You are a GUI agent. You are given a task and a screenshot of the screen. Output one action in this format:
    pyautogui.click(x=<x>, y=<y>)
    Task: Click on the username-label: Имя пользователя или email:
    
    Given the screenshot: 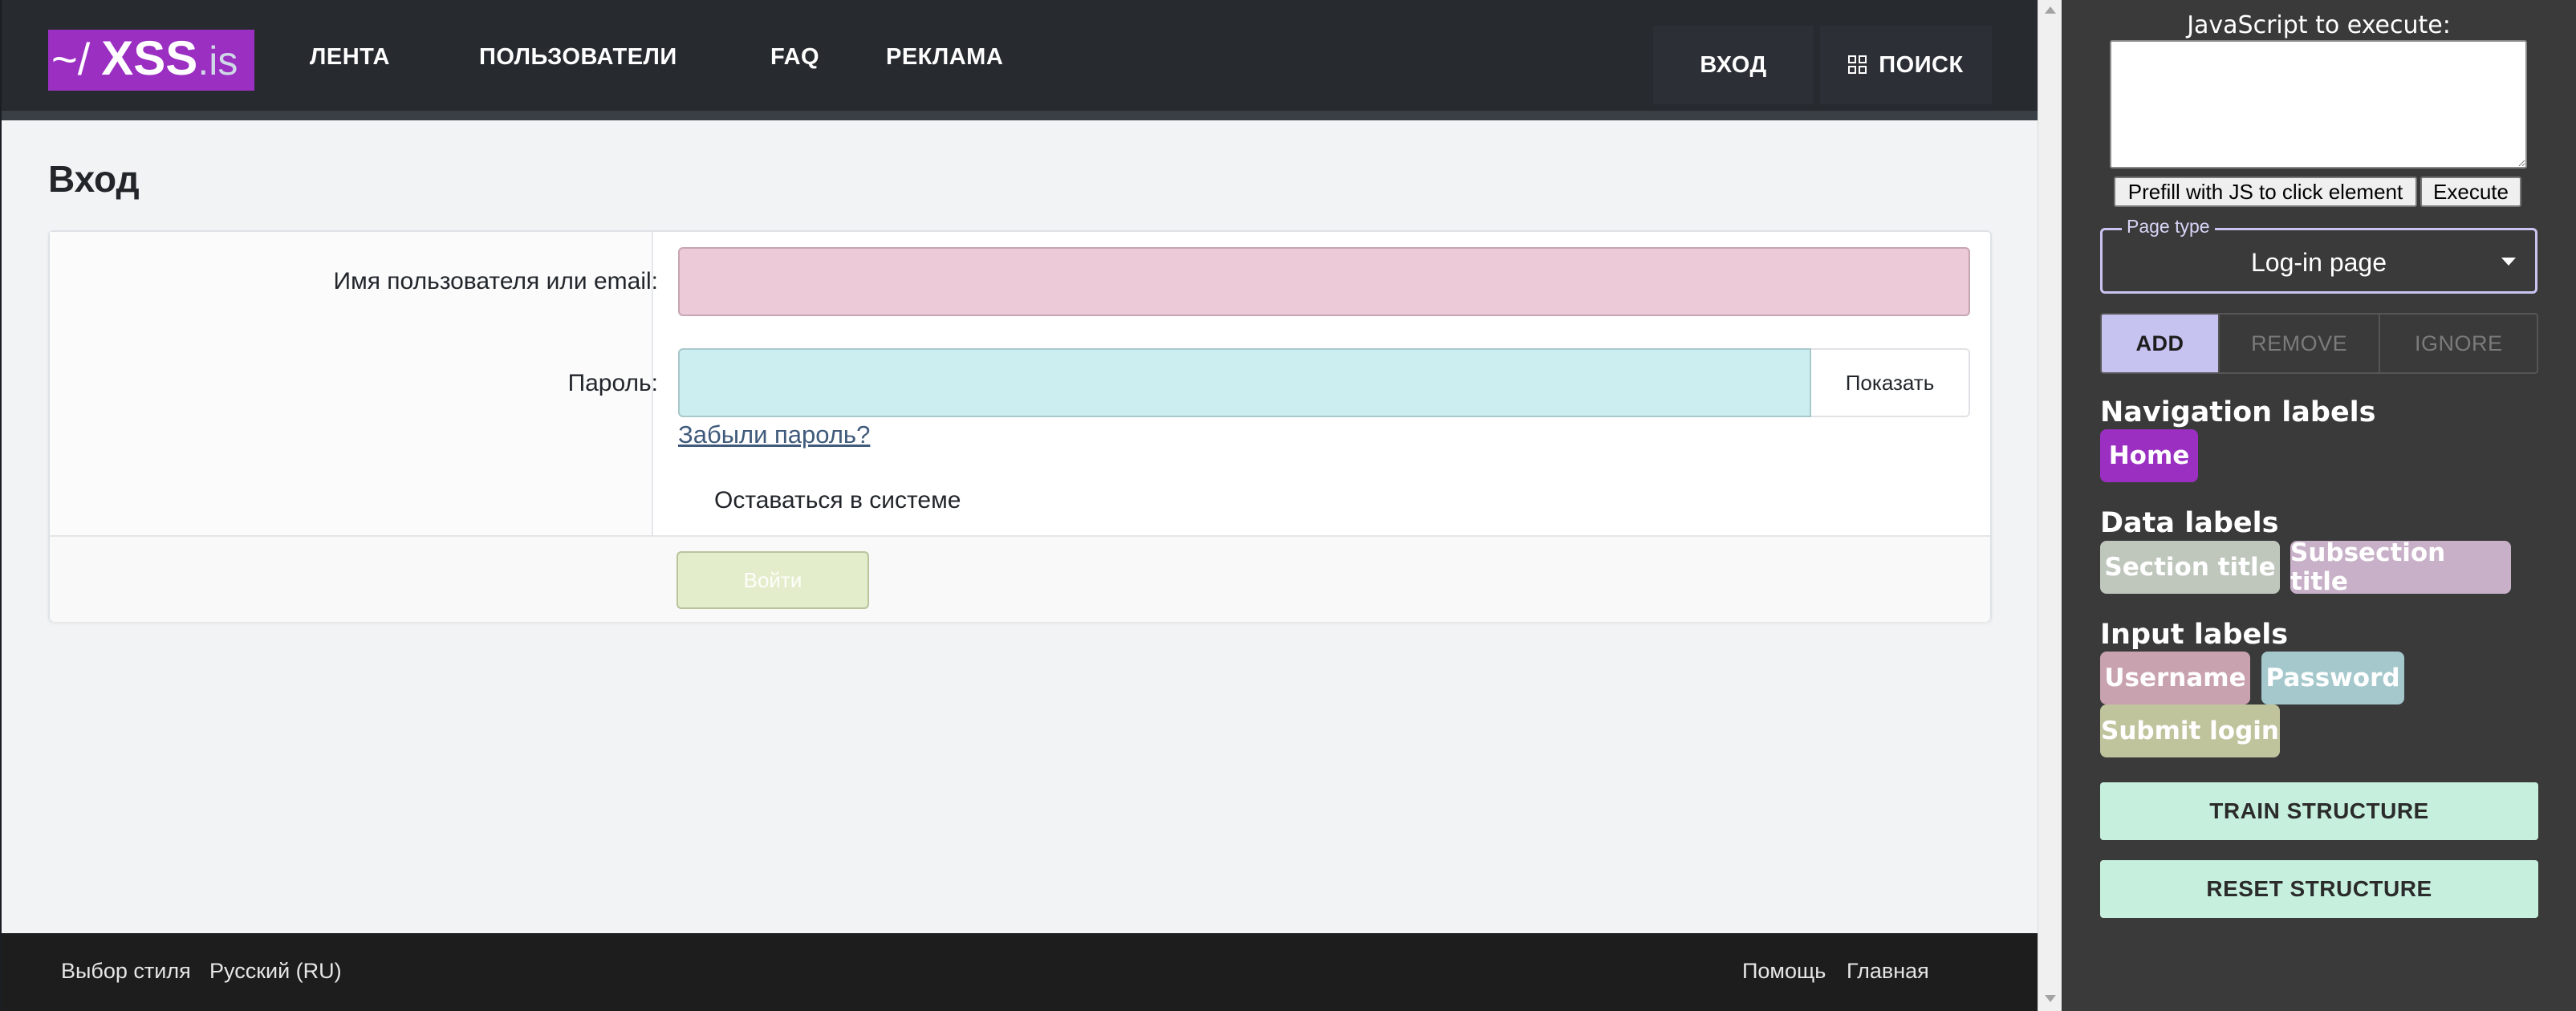 What is the action you would take?
    pyautogui.click(x=496, y=281)
    